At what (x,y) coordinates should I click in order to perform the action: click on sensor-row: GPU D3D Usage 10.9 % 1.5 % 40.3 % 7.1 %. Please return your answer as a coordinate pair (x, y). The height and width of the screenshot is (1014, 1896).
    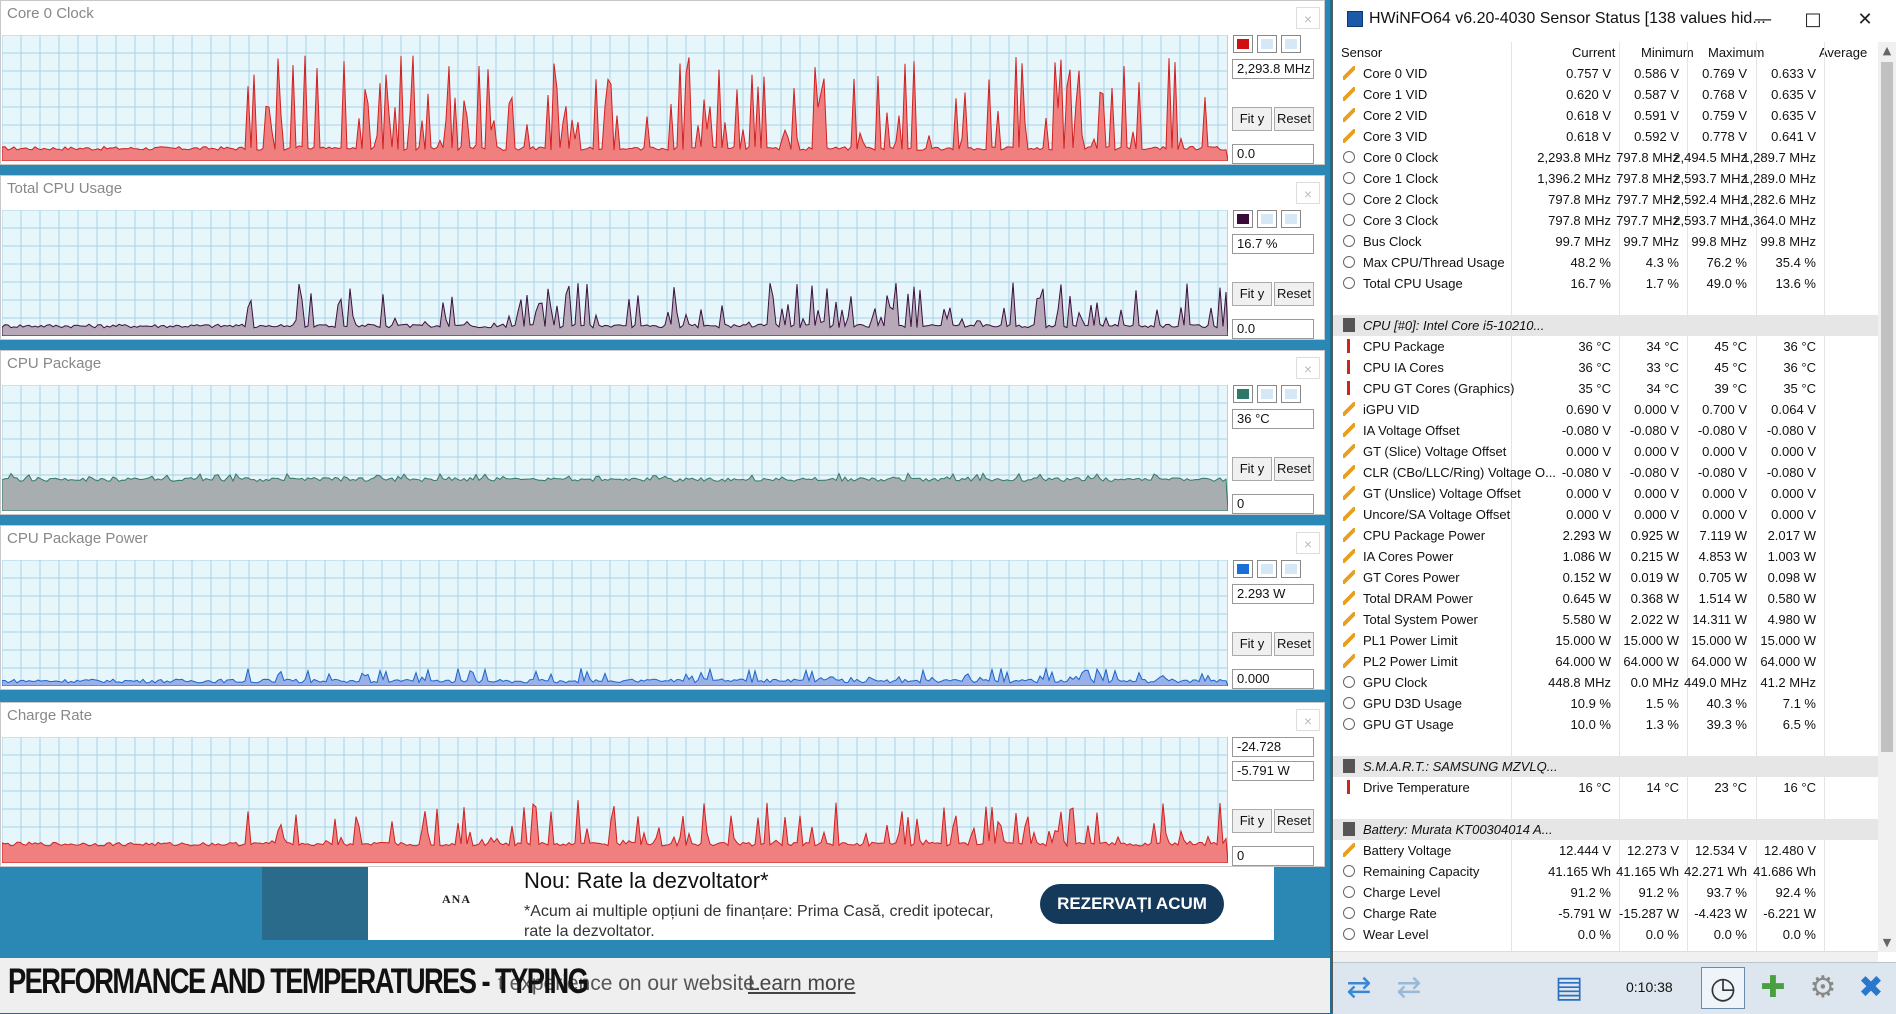
    Looking at the image, I should click on (1605, 703).